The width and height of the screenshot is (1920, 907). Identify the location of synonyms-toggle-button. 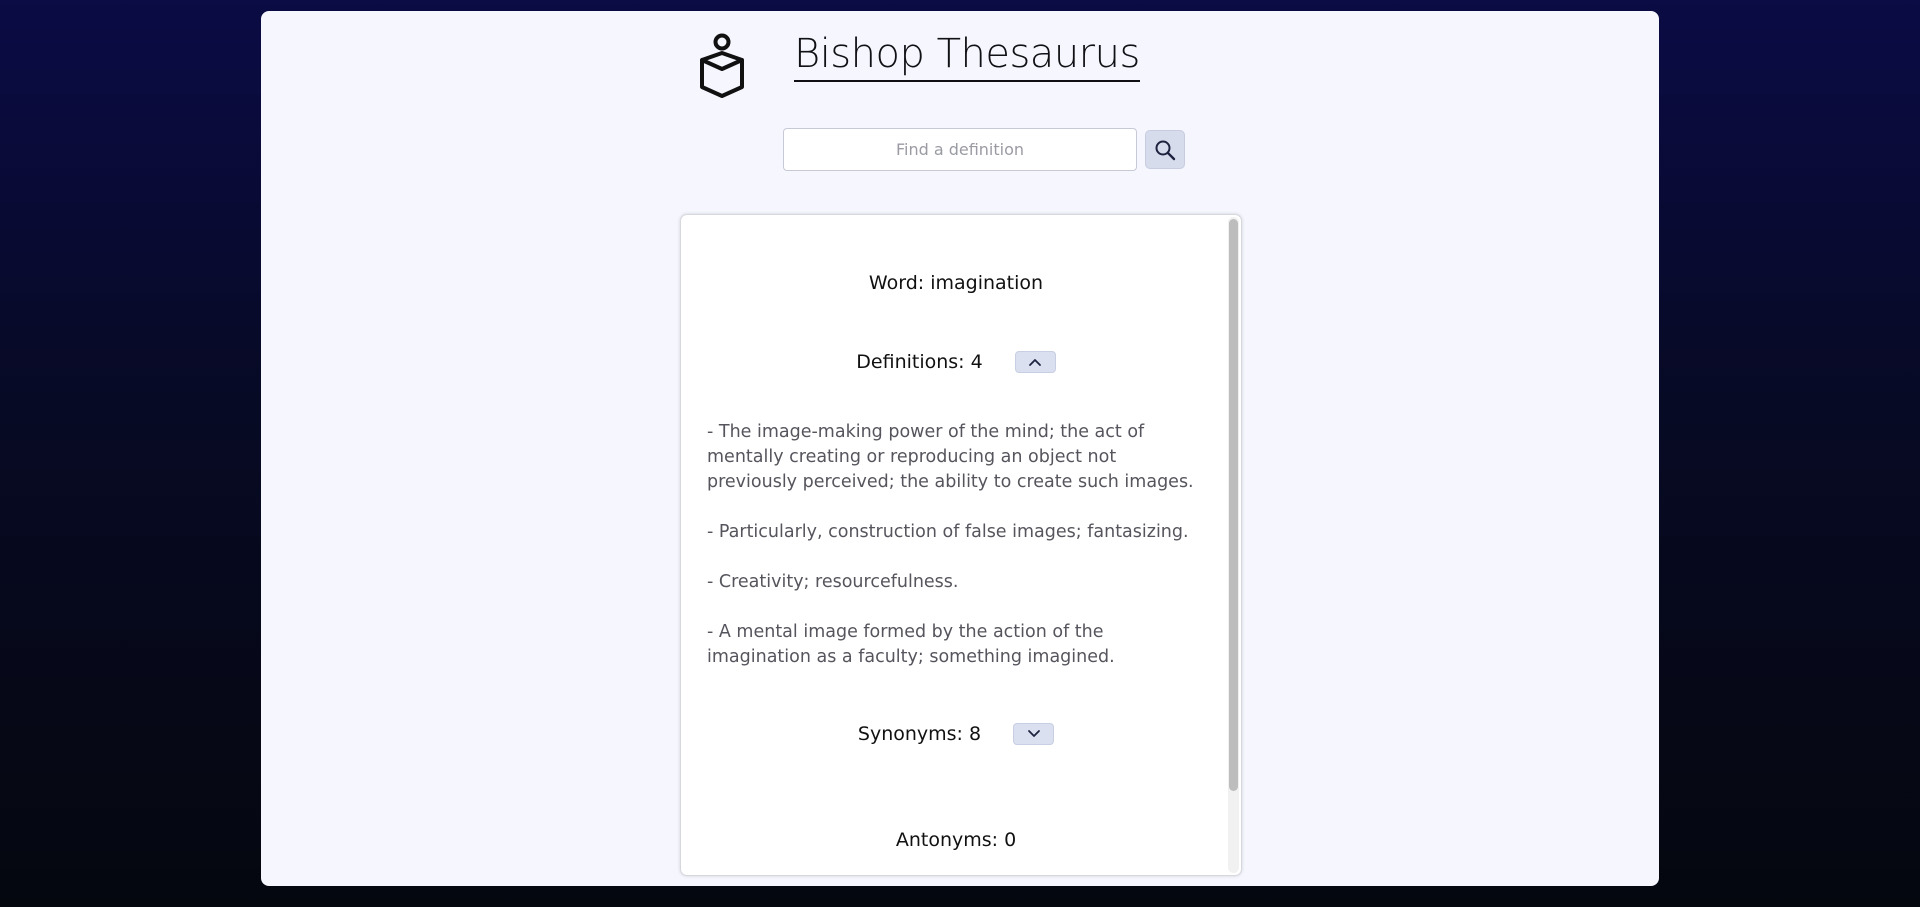
(1034, 734).